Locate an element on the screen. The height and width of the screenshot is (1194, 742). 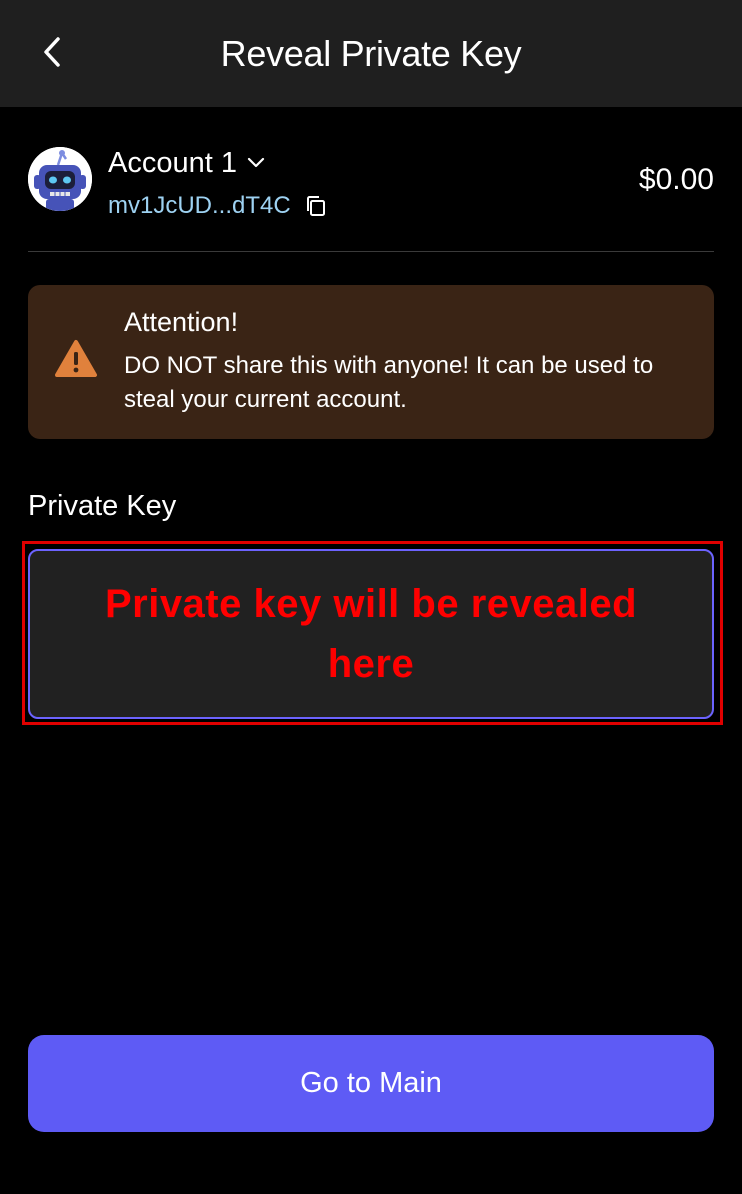
back-button is located at coordinates (52, 52).